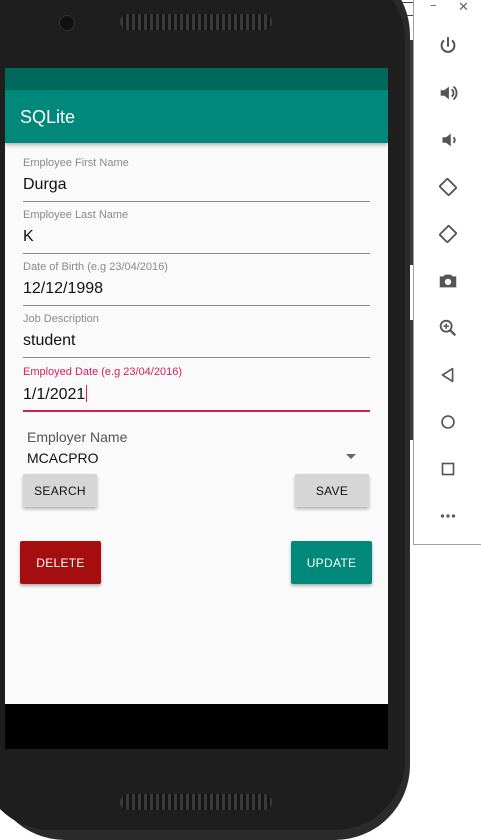  Describe the element at coordinates (331, 562) in the screenshot. I see `update-button: UPDATE` at that location.